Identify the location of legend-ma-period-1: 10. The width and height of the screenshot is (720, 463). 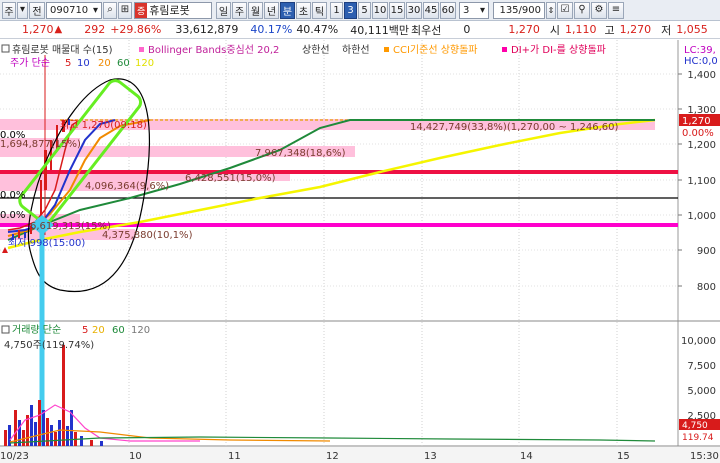
(83, 63).